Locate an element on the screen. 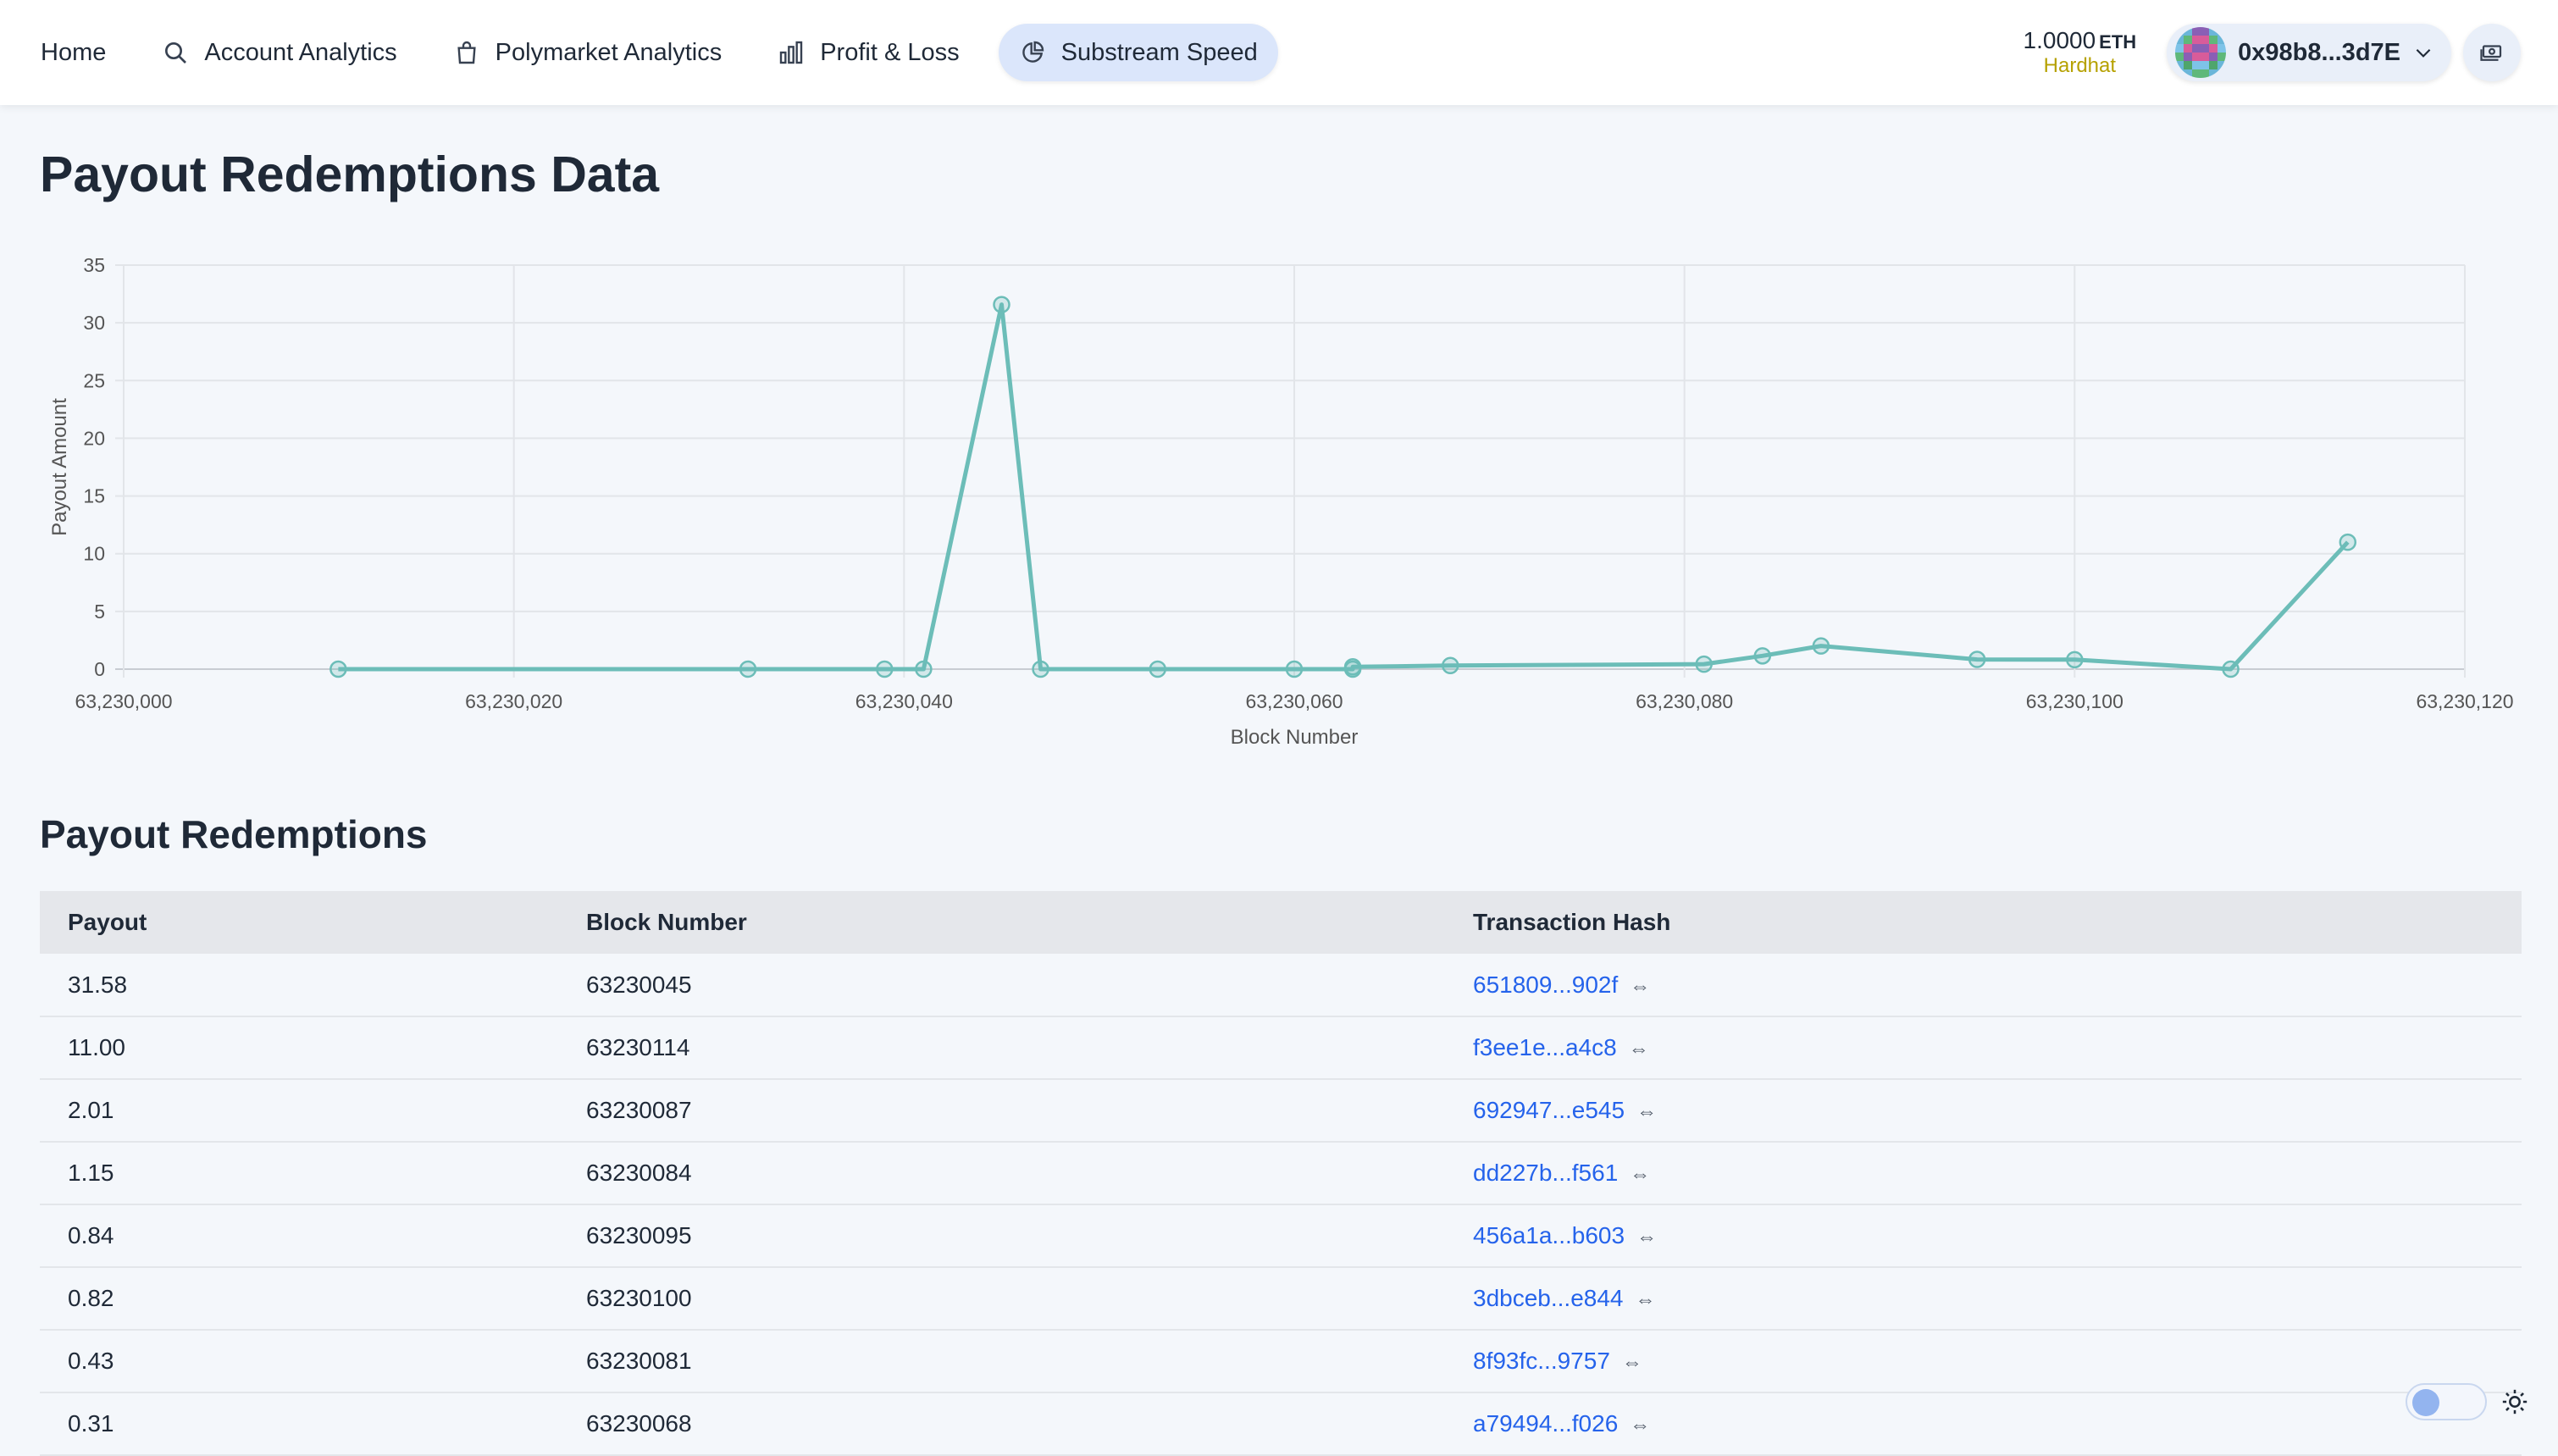  y-tick-label: 30 is located at coordinates (94, 323).